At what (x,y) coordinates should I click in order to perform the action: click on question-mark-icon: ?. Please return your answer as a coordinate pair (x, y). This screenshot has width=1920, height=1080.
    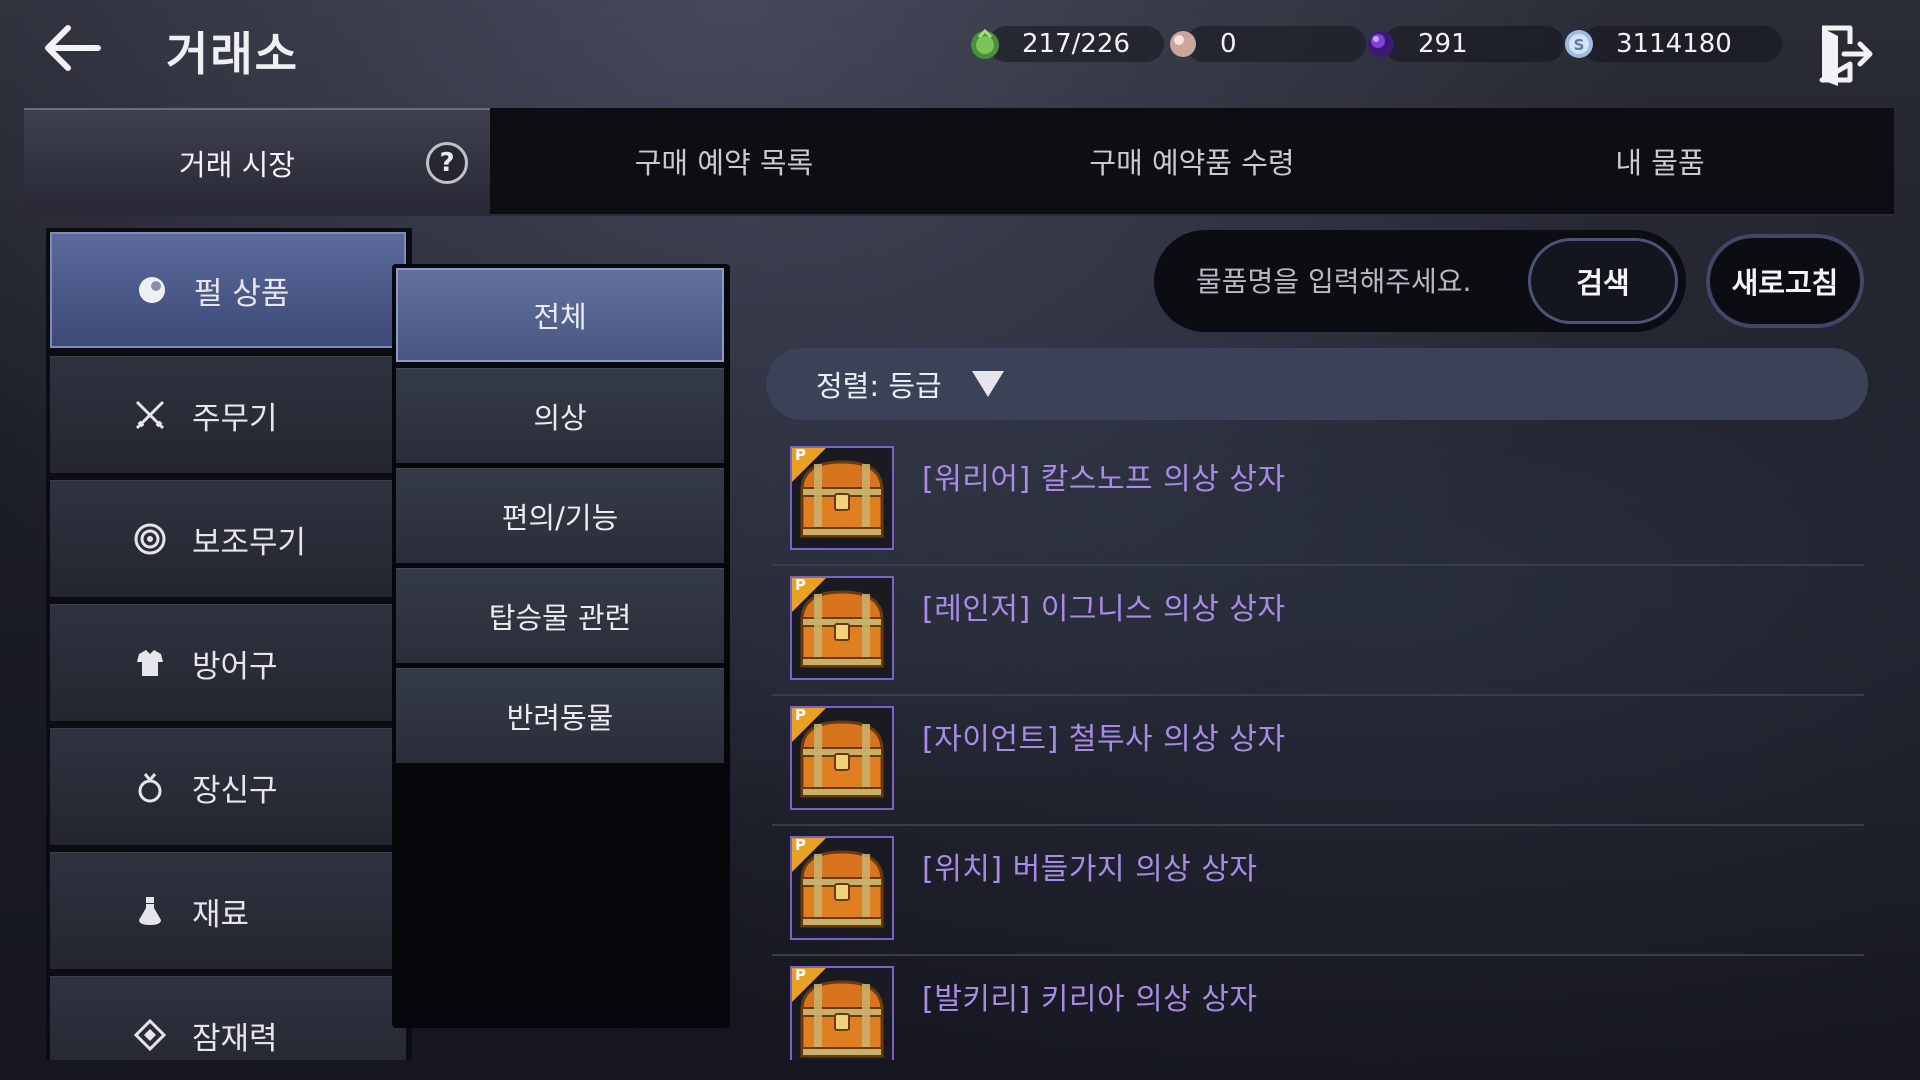
    Looking at the image, I should click on (447, 163).